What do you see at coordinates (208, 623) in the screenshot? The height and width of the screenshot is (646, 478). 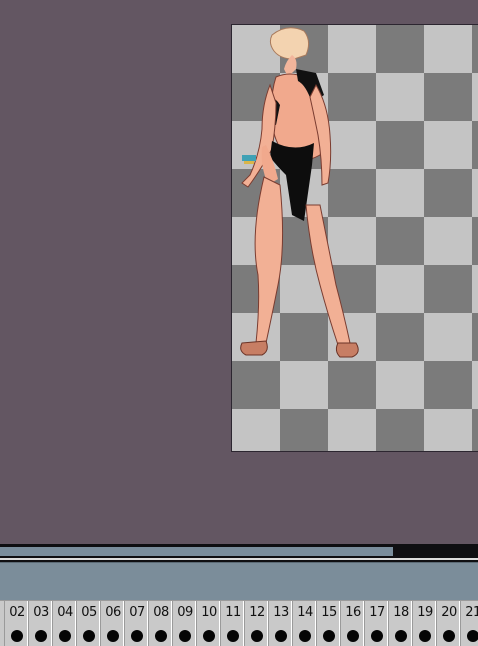 I see `frame-cell: 10` at bounding box center [208, 623].